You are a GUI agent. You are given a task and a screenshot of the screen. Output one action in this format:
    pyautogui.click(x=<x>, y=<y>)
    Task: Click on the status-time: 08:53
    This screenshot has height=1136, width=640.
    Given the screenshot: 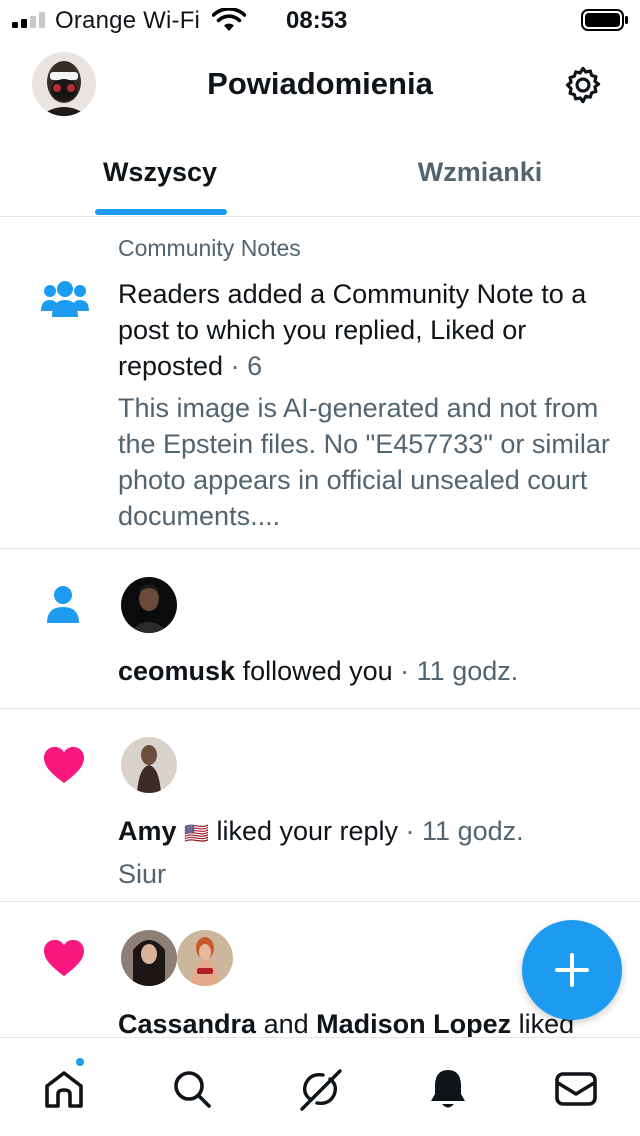 What is the action you would take?
    pyautogui.click(x=317, y=20)
    